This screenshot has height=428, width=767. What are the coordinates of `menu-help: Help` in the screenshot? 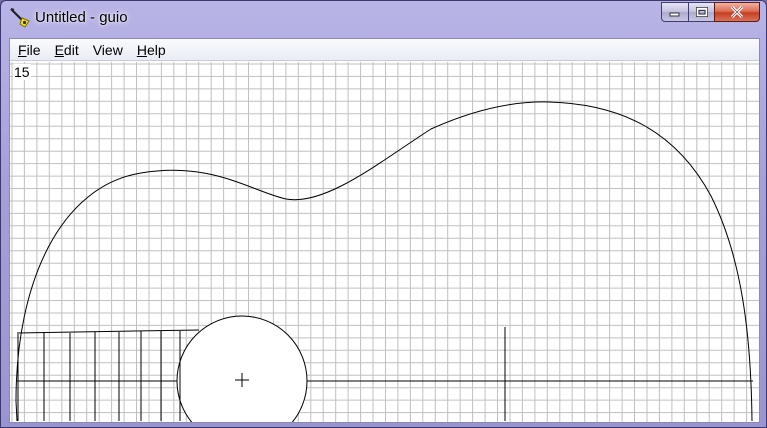 It's located at (151, 50).